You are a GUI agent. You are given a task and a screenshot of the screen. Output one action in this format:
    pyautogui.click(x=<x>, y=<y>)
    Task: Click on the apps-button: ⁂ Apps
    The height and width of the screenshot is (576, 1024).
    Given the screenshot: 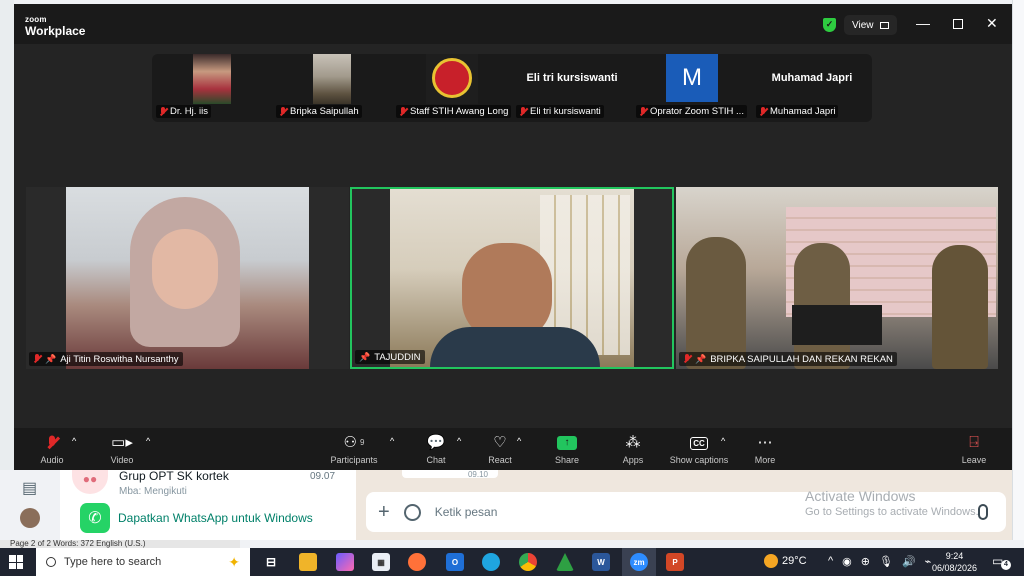 What is the action you would take?
    pyautogui.click(x=633, y=449)
    